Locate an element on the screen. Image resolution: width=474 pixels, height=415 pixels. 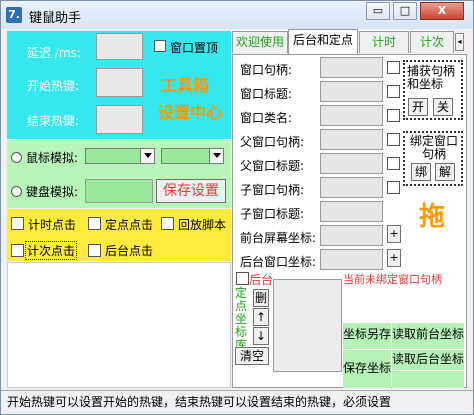
stop-hotkey-input is located at coordinates (119, 119).